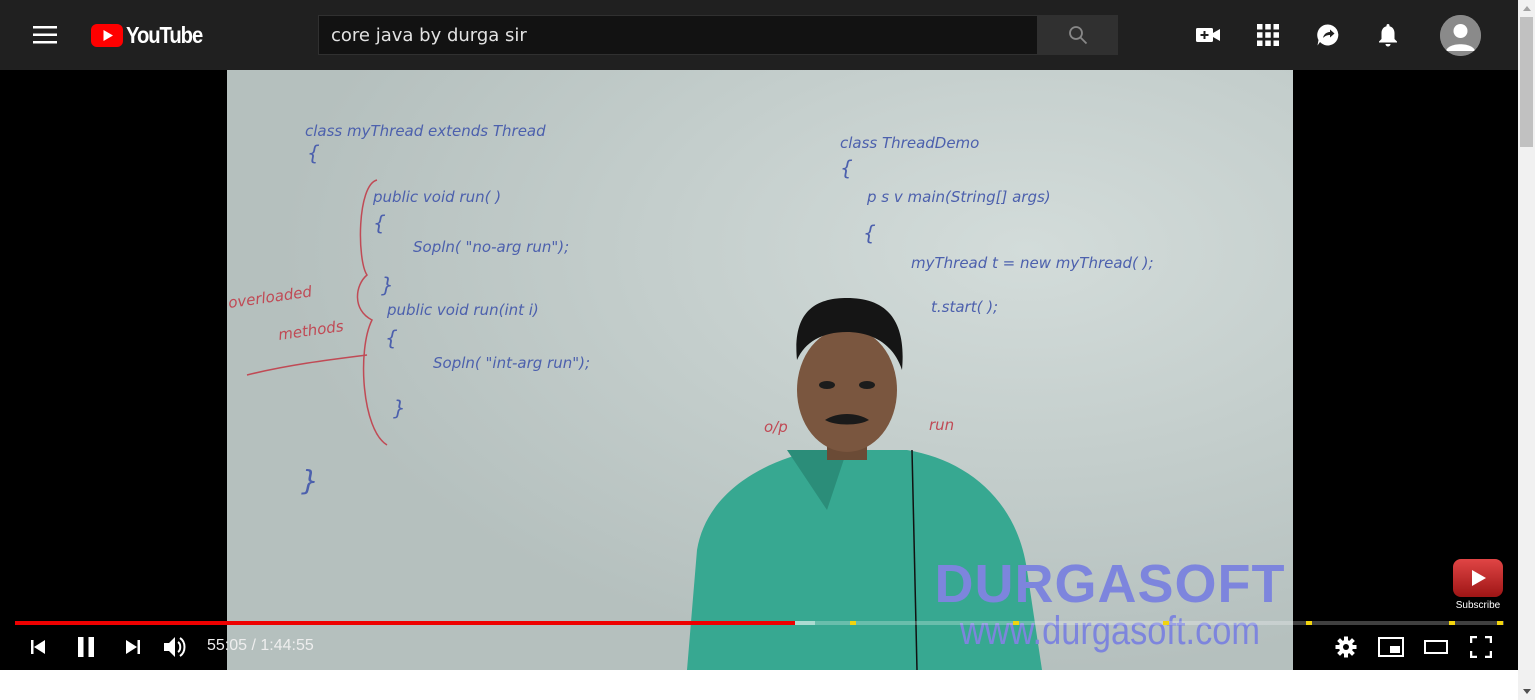 Image resolution: width=1535 pixels, height=700 pixels. Describe the element at coordinates (287, 645) in the screenshot. I see `duration: 1:44:55` at that location.